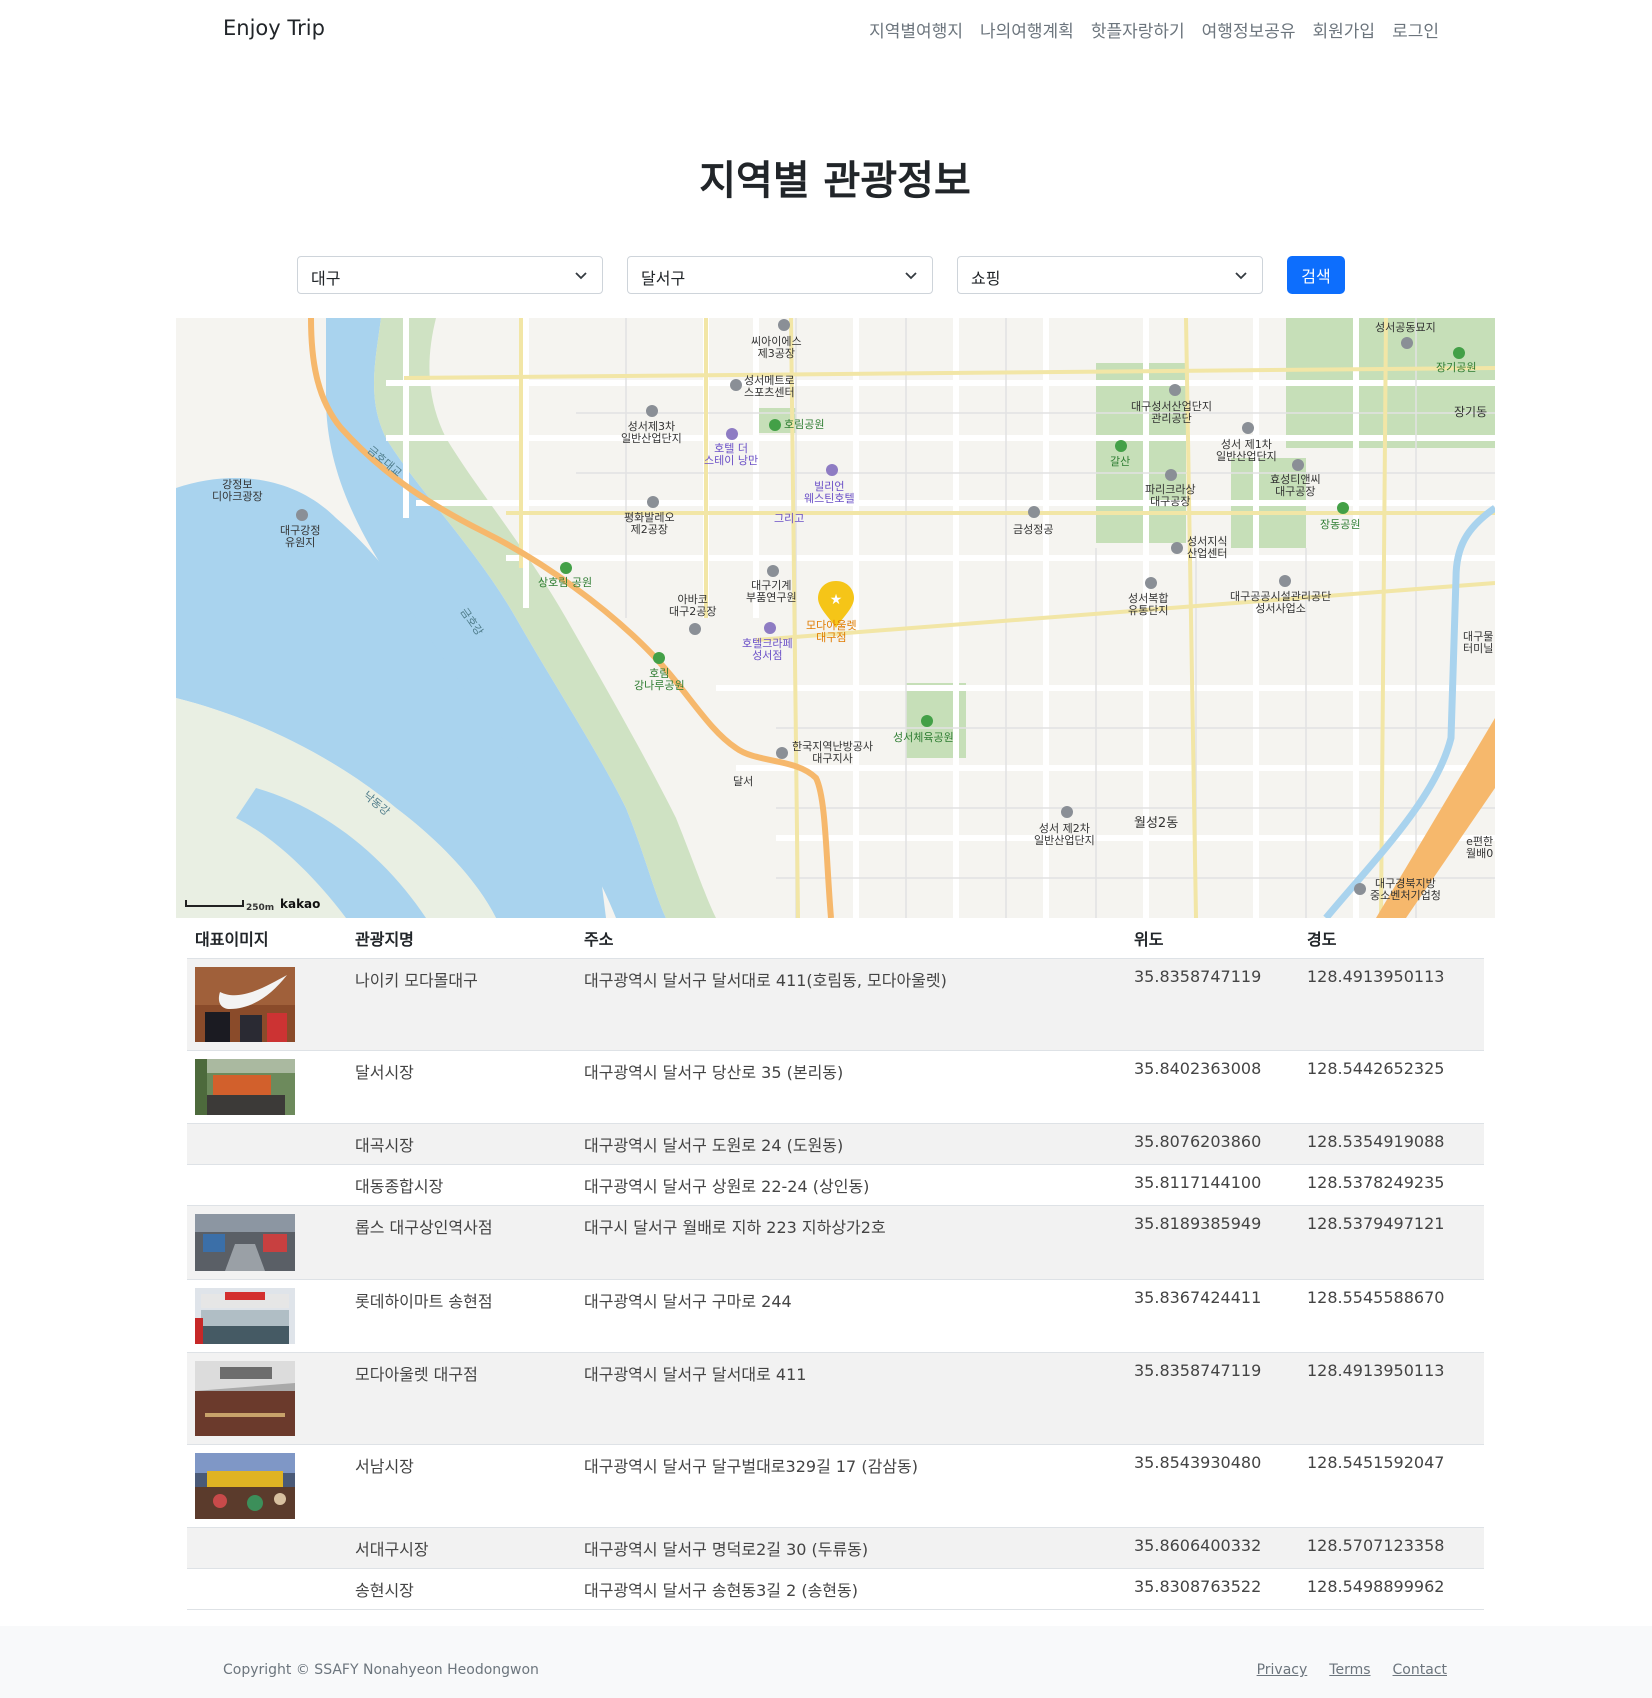 This screenshot has width=1652, height=1698. I want to click on sido-select-value: 대구, so click(326, 278).